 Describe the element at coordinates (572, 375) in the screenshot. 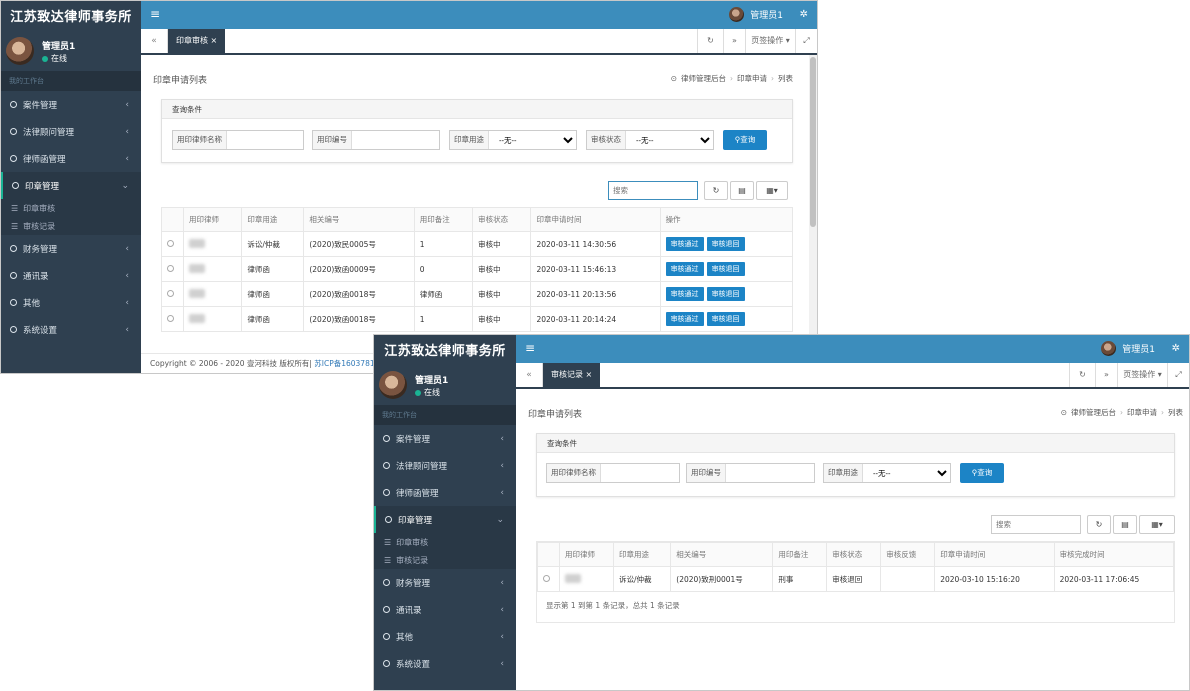

I see `tab-review-records: 审核记录 ×` at that location.